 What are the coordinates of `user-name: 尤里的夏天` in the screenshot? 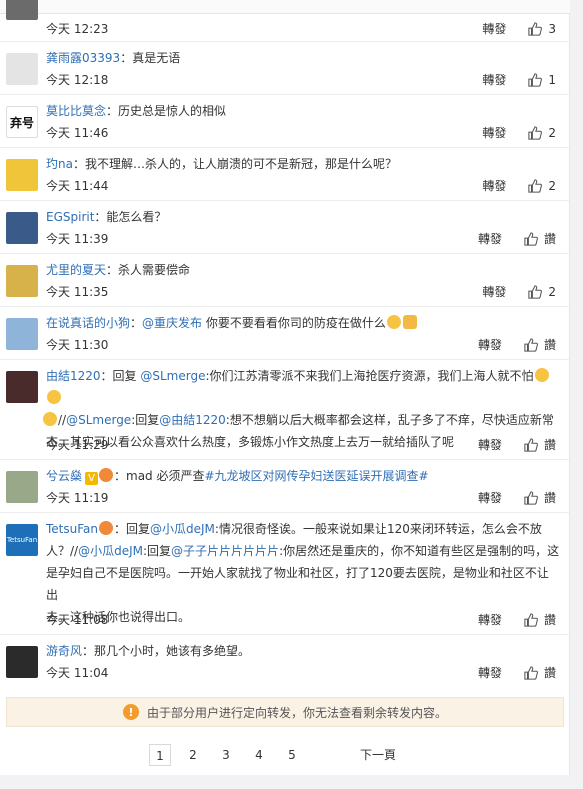 It's located at (76, 270).